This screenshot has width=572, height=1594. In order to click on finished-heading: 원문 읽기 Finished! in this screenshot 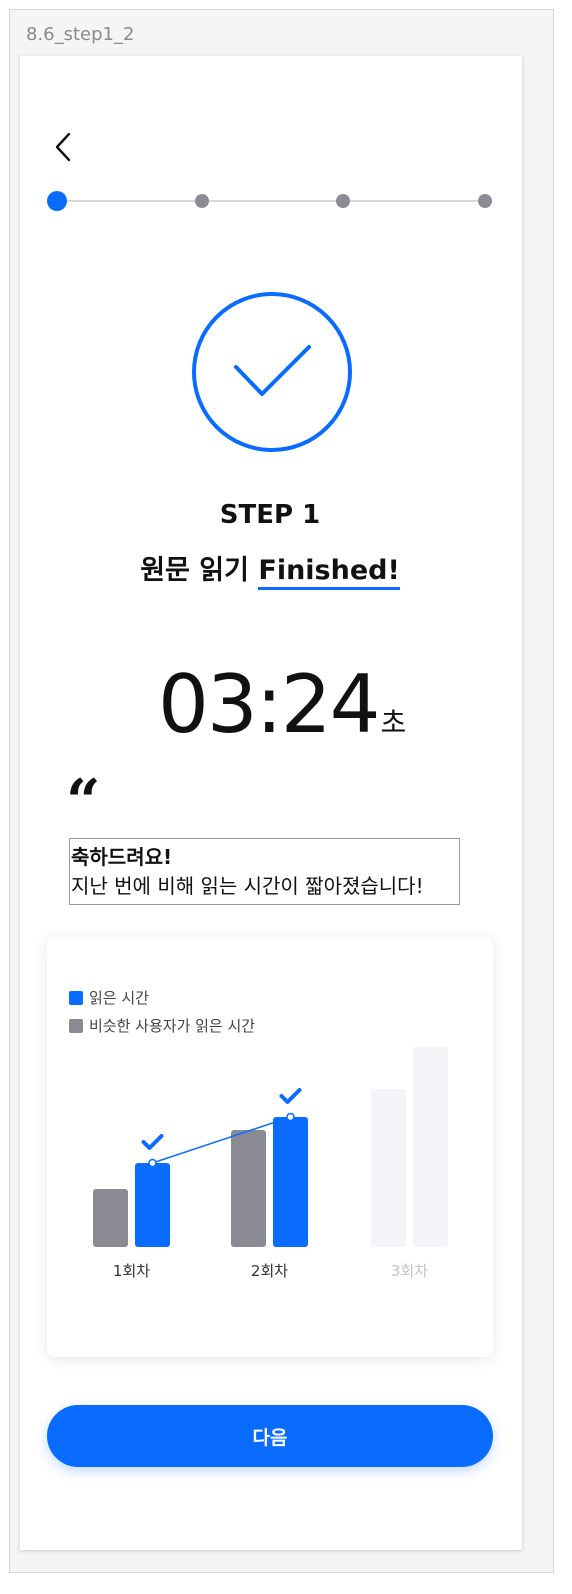, I will do `click(270, 569)`.